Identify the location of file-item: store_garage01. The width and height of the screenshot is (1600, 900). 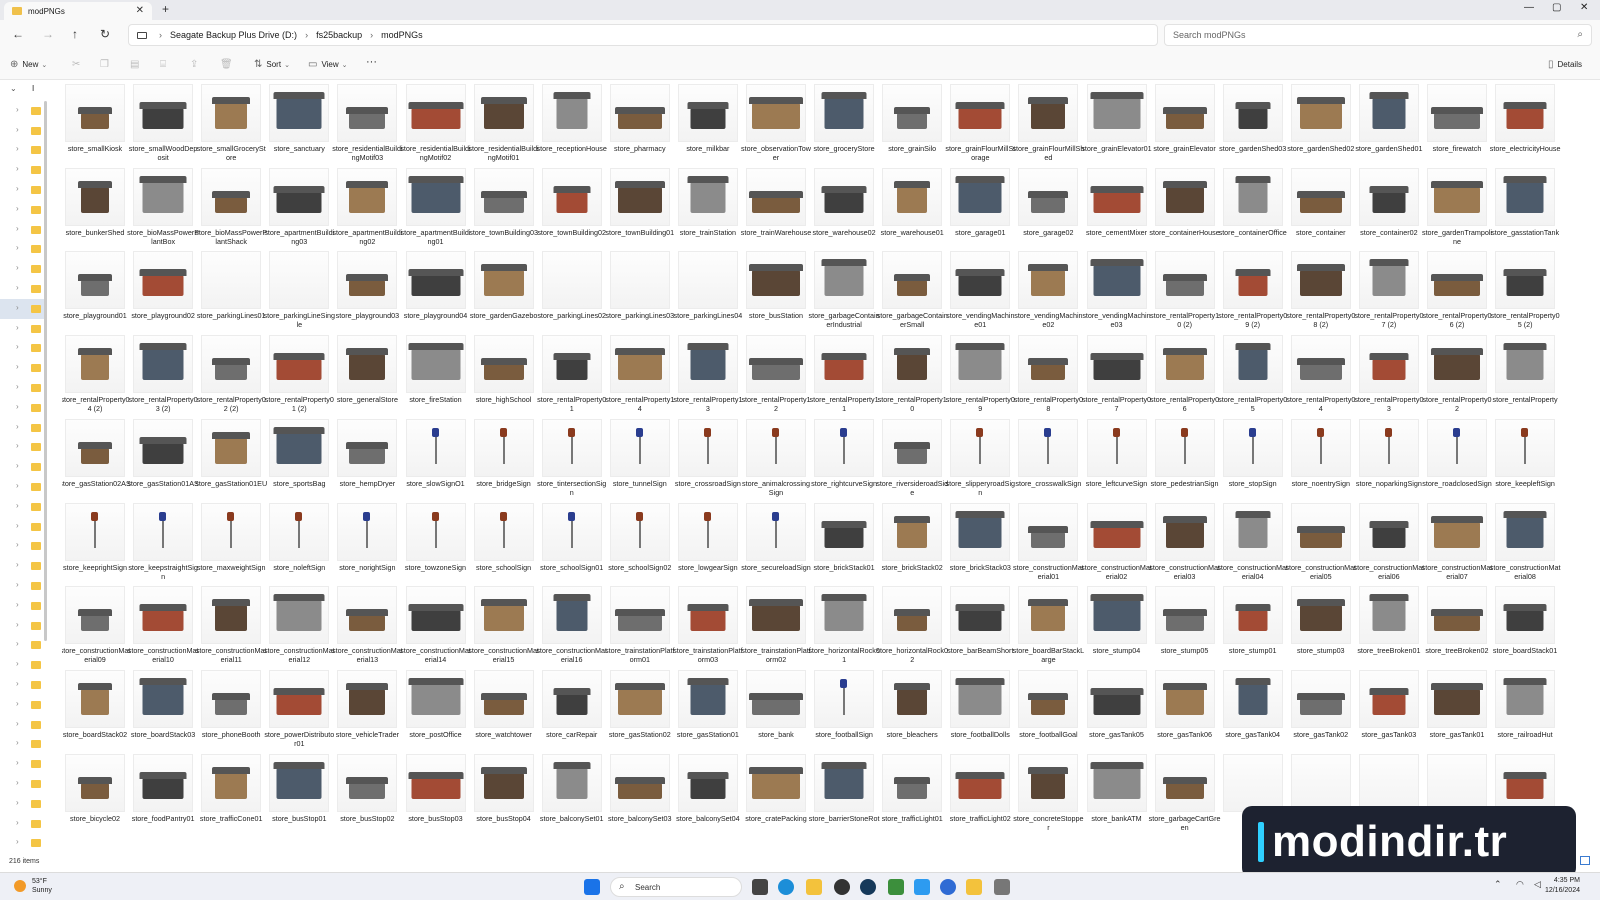
(980, 209).